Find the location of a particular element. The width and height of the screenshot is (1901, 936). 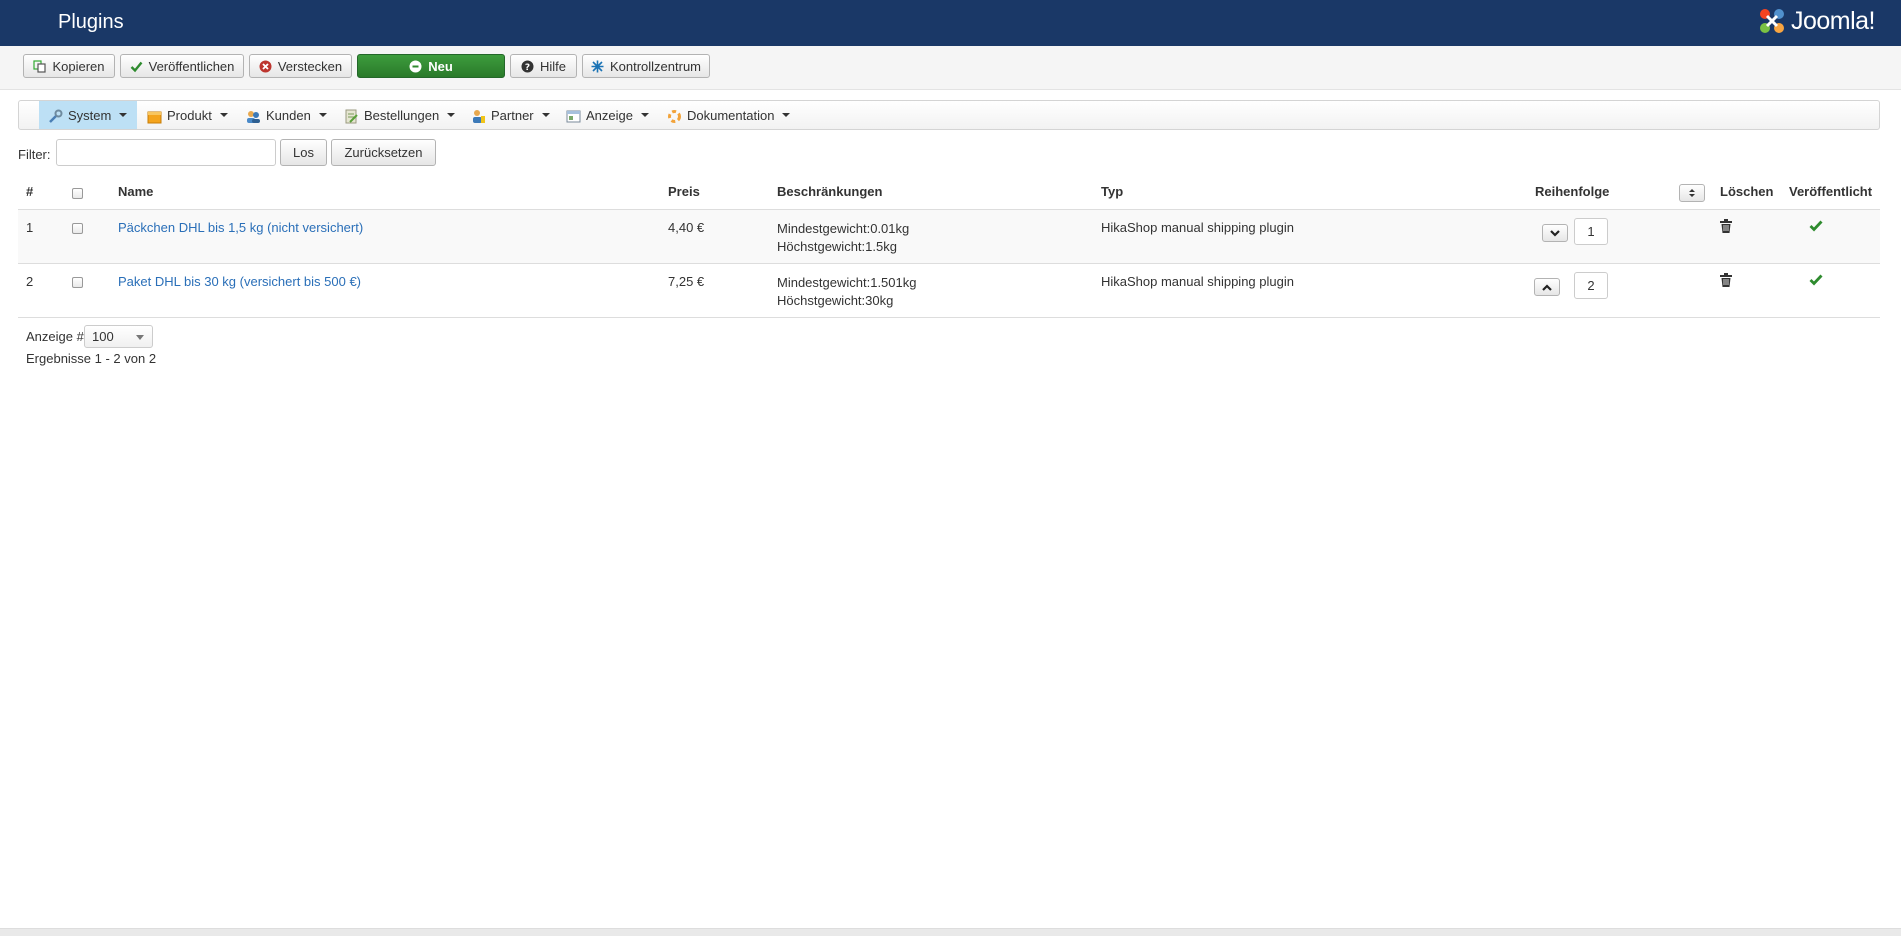

app-header: Plugins Joomla! is located at coordinates (950, 23).